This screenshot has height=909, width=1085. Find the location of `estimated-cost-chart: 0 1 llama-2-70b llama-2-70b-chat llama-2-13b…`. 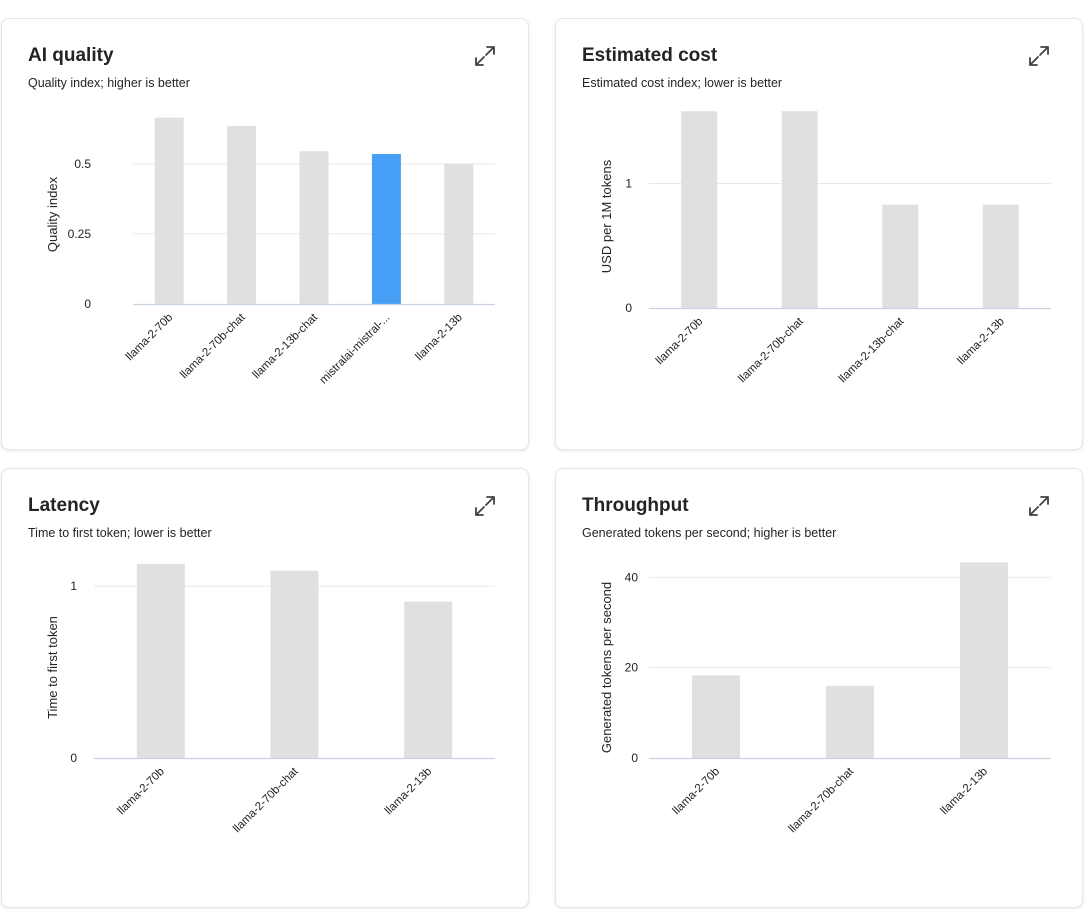

estimated-cost-chart: 0 1 llama-2-70b llama-2-70b-chat llama-2-13b… is located at coordinates (825, 248).